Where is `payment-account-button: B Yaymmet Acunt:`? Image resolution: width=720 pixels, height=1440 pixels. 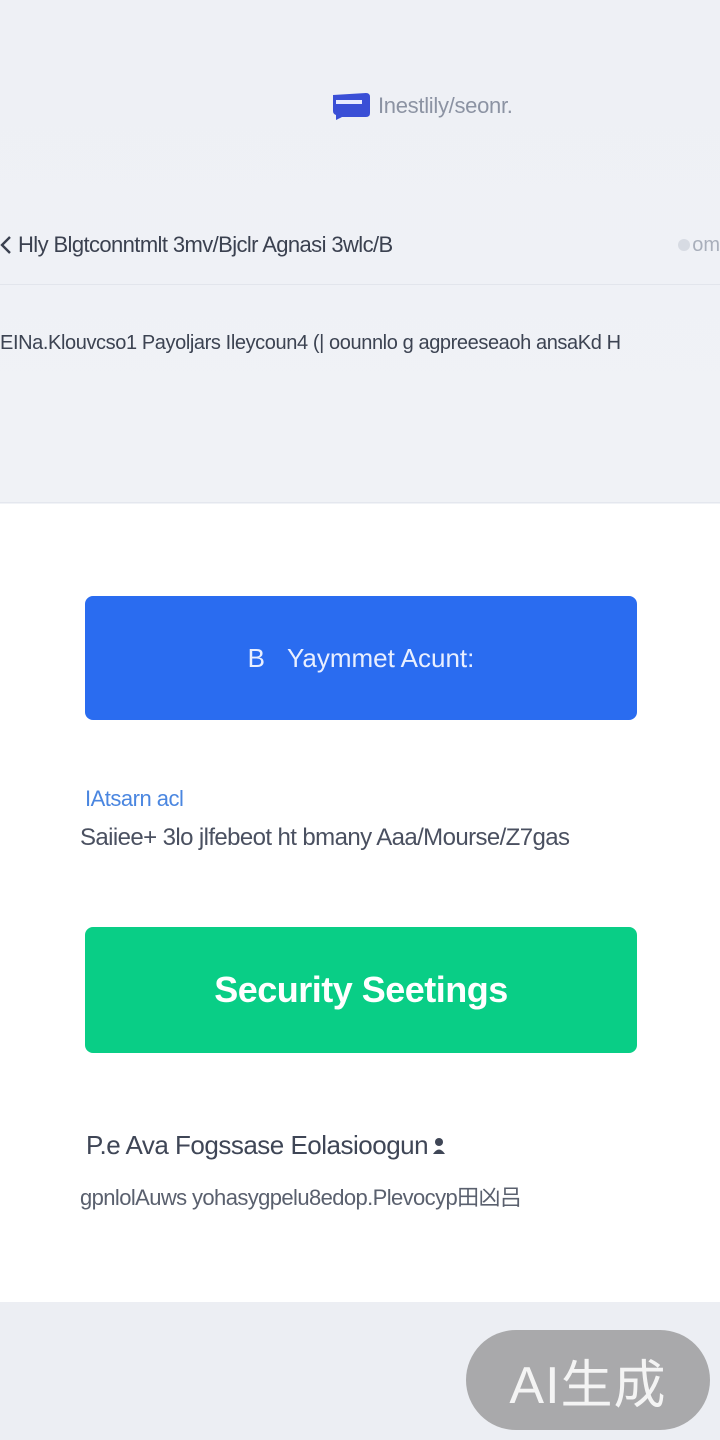 payment-account-button: B Yaymmet Acunt: is located at coordinates (361, 658).